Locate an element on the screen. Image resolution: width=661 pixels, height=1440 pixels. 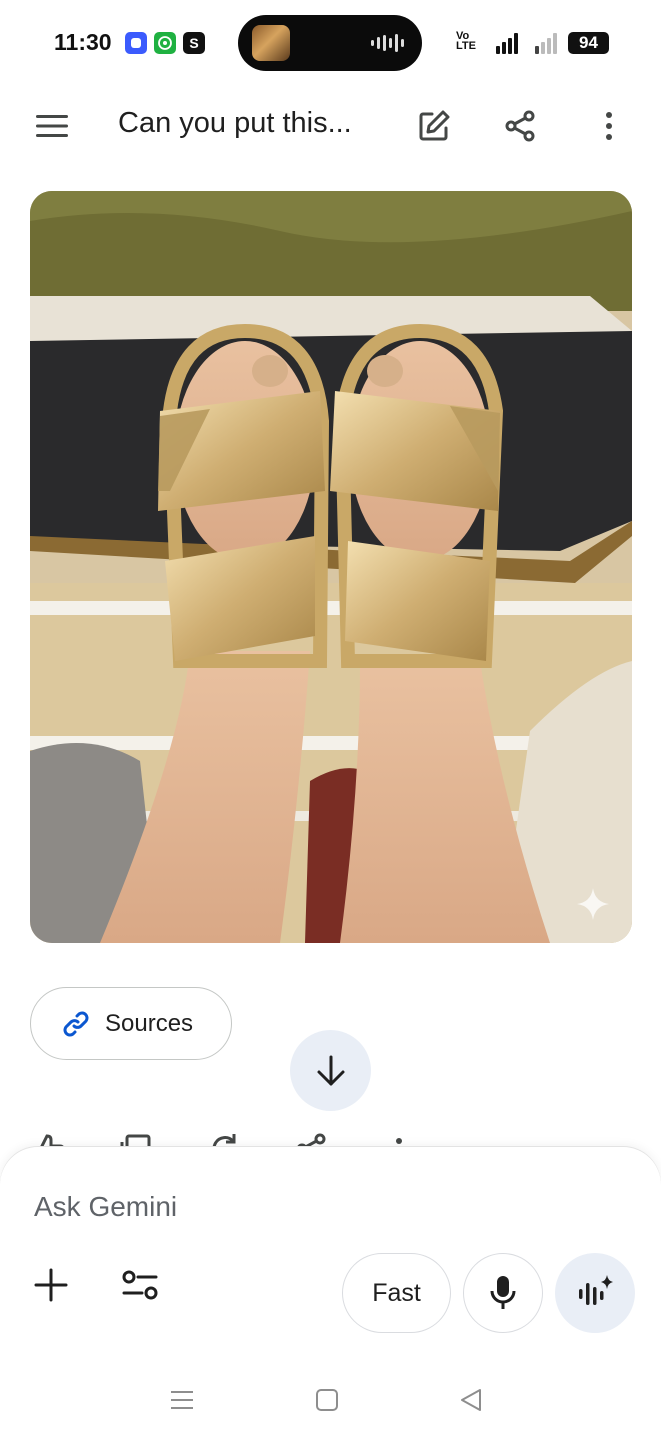
status-bar: 11:30 S Vo LTE 94 is located at coordinates (330, 42).